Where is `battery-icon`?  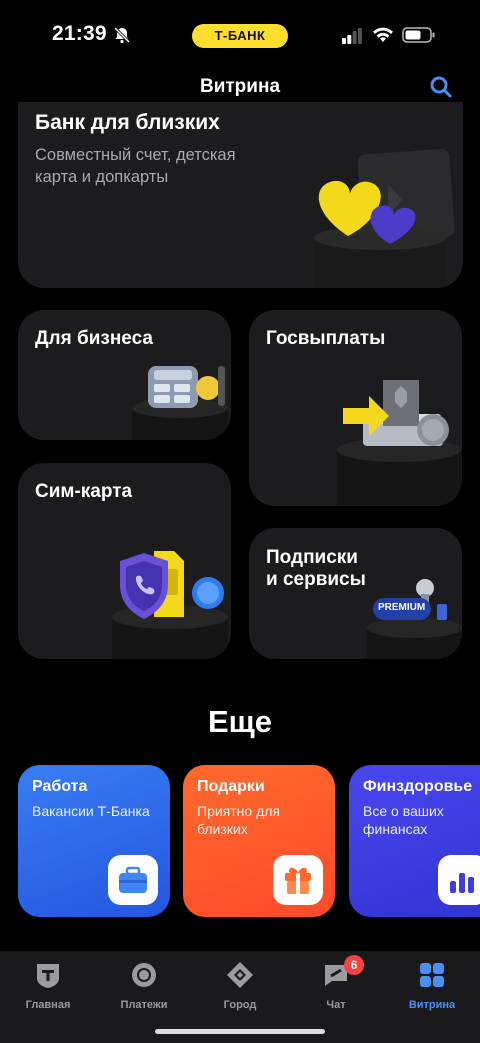 battery-icon is located at coordinates (418, 35).